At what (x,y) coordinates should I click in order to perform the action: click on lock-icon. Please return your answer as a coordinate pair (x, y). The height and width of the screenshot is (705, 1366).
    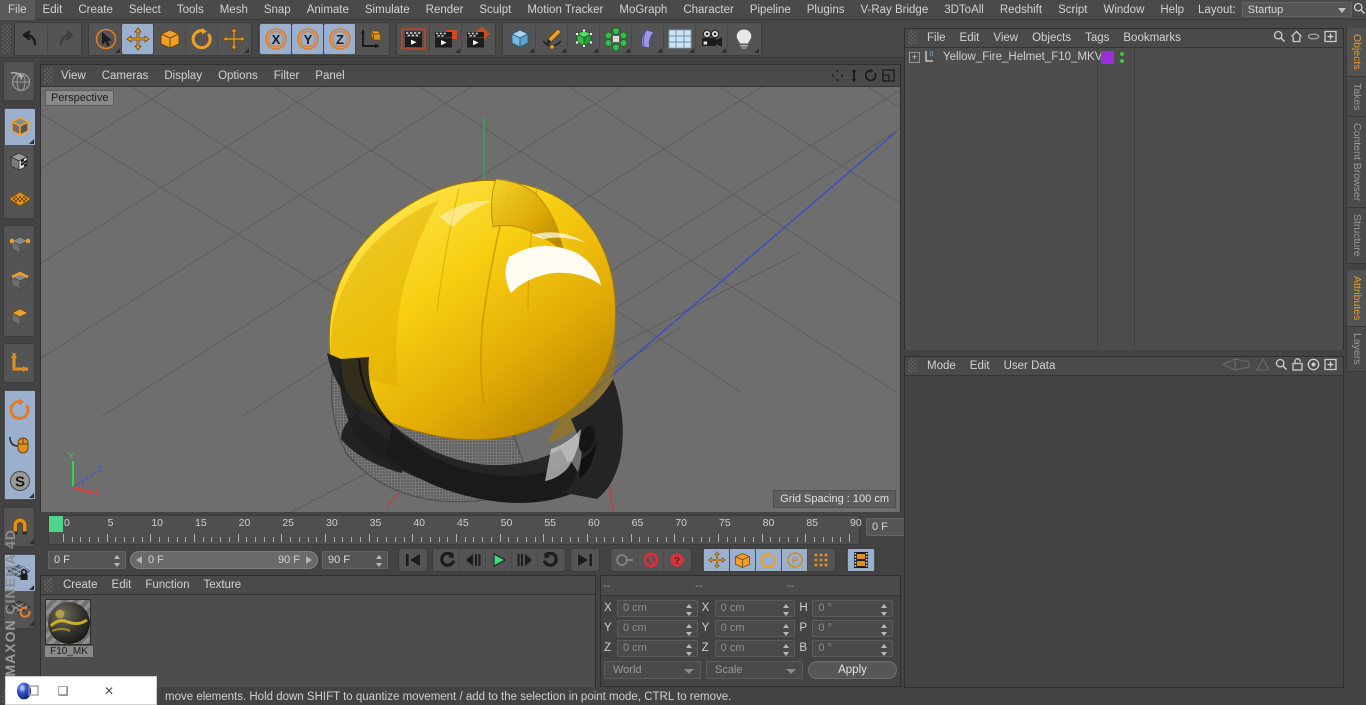
    Looking at the image, I should click on (1297, 366).